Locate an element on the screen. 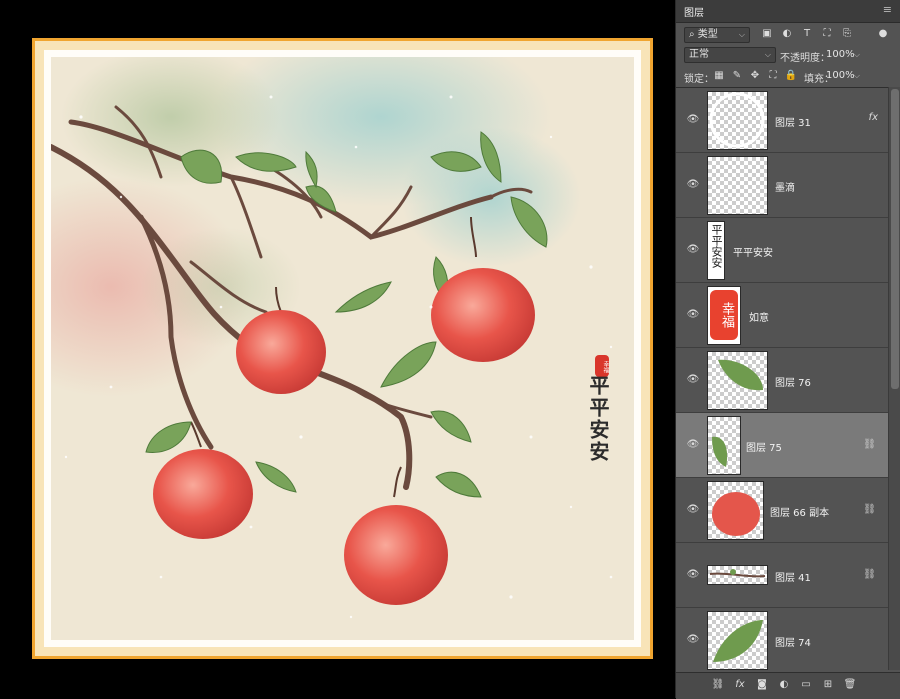  fill-value: 100% is located at coordinates (840, 75).